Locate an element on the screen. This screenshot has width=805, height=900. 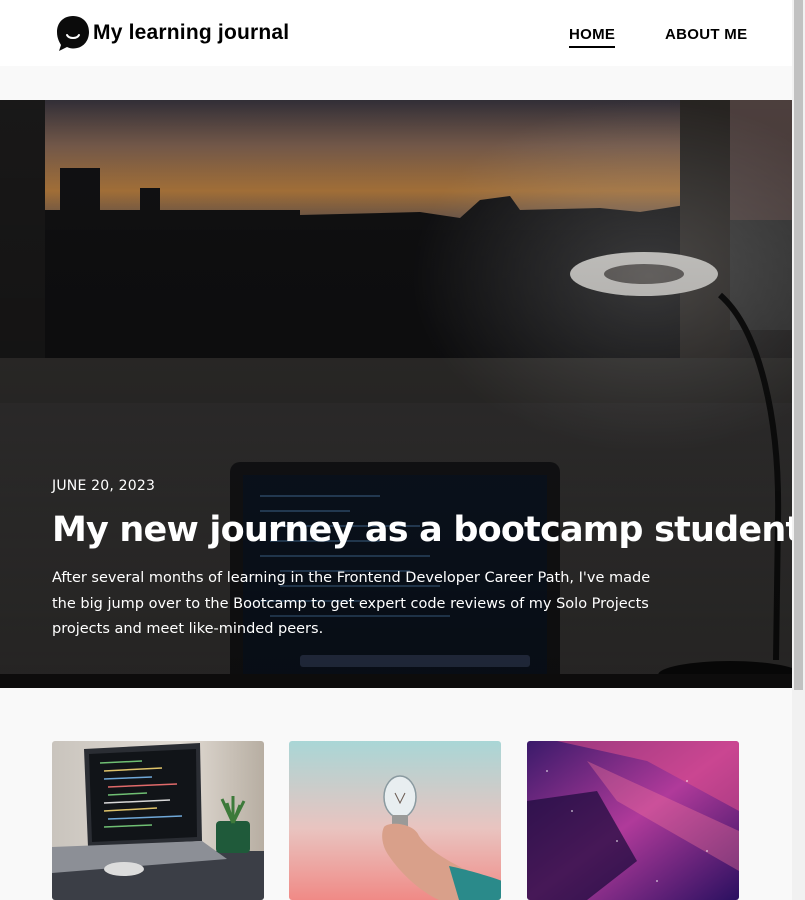
page-scrollbar is located at coordinates (798, 450).